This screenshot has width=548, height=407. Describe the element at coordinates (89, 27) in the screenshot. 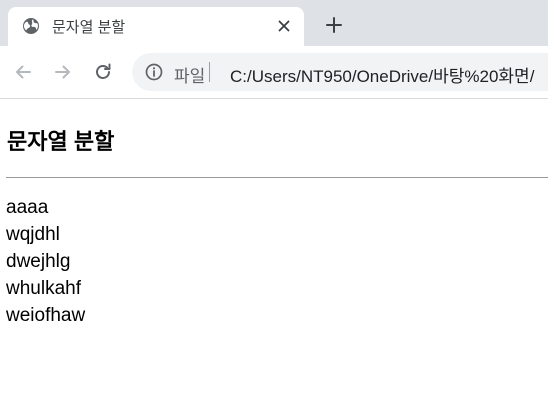

I see `tab-title: 문자열 분할` at that location.